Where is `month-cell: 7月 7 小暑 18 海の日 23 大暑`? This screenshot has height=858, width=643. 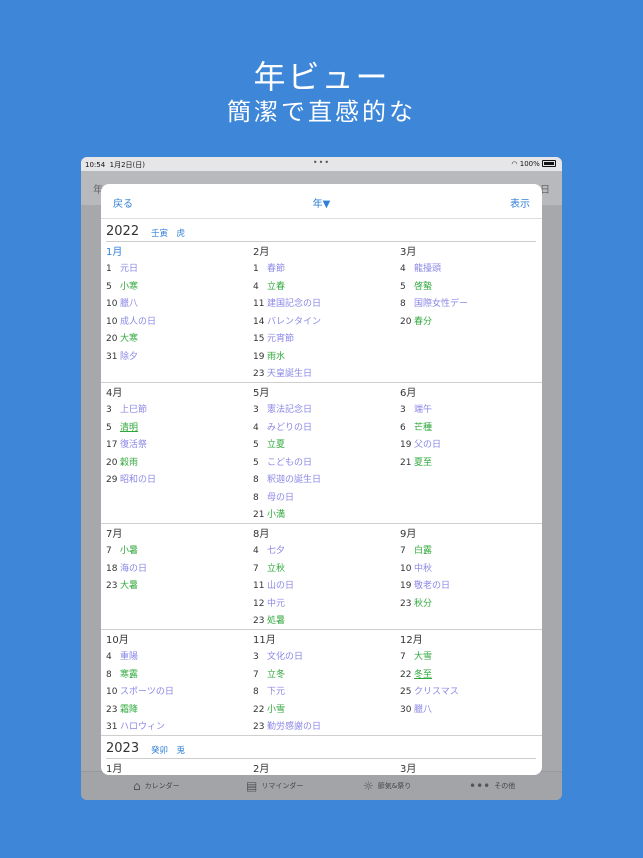
month-cell: 7月 7 小暑 18 海の日 23 大暑 is located at coordinates (126, 561).